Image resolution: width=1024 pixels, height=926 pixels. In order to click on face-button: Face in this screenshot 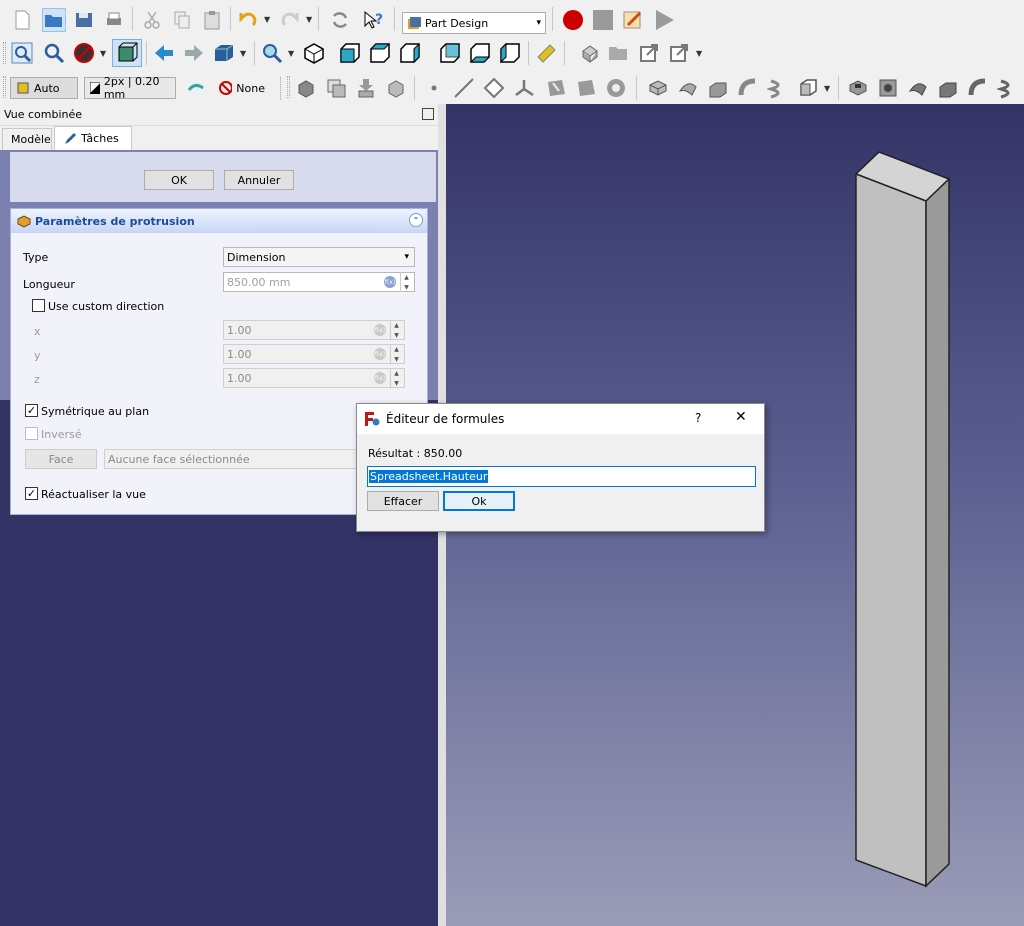, I will do `click(61, 459)`.